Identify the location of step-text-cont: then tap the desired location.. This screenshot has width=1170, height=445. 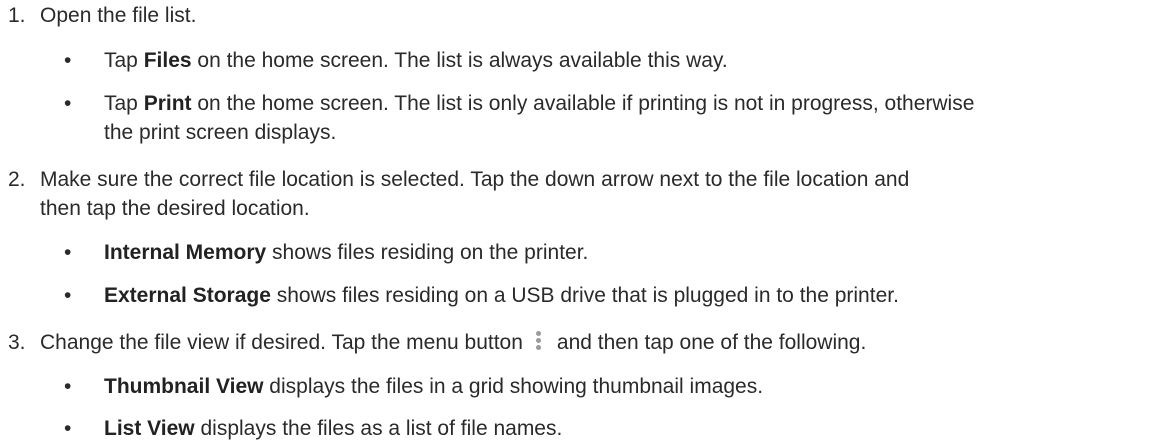
(175, 208).